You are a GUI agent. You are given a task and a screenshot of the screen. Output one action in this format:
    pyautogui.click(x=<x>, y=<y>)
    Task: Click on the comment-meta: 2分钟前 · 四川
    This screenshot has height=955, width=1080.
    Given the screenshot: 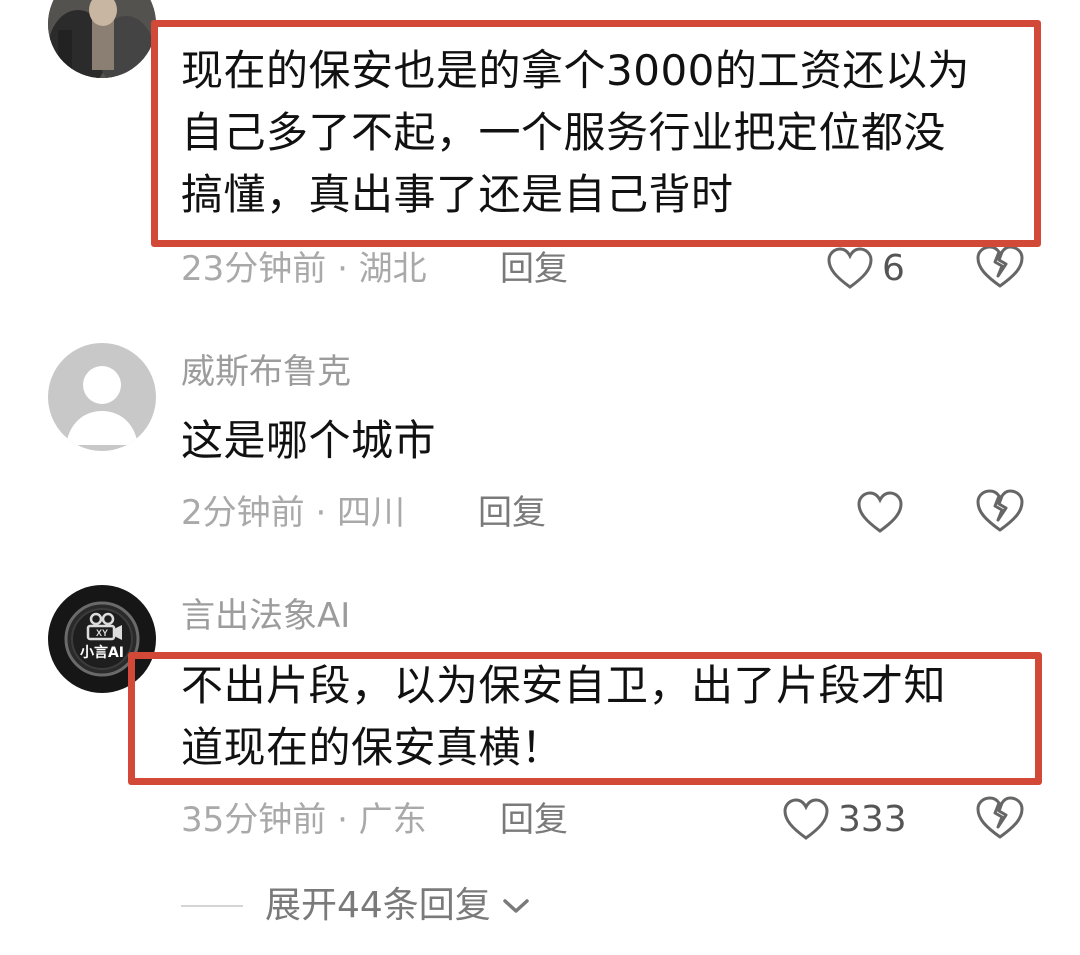 What is the action you would take?
    pyautogui.click(x=293, y=513)
    